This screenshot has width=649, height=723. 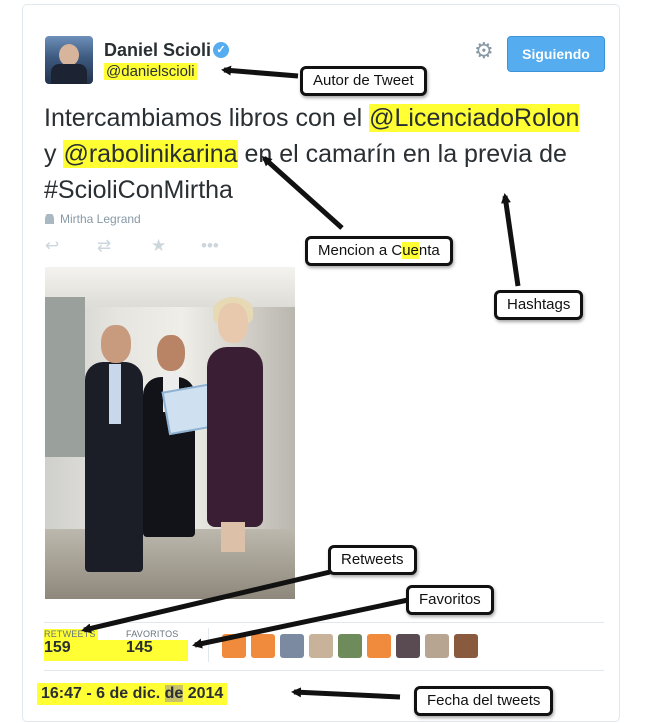 I want to click on annotation-retweets: Retweets, so click(x=372, y=560).